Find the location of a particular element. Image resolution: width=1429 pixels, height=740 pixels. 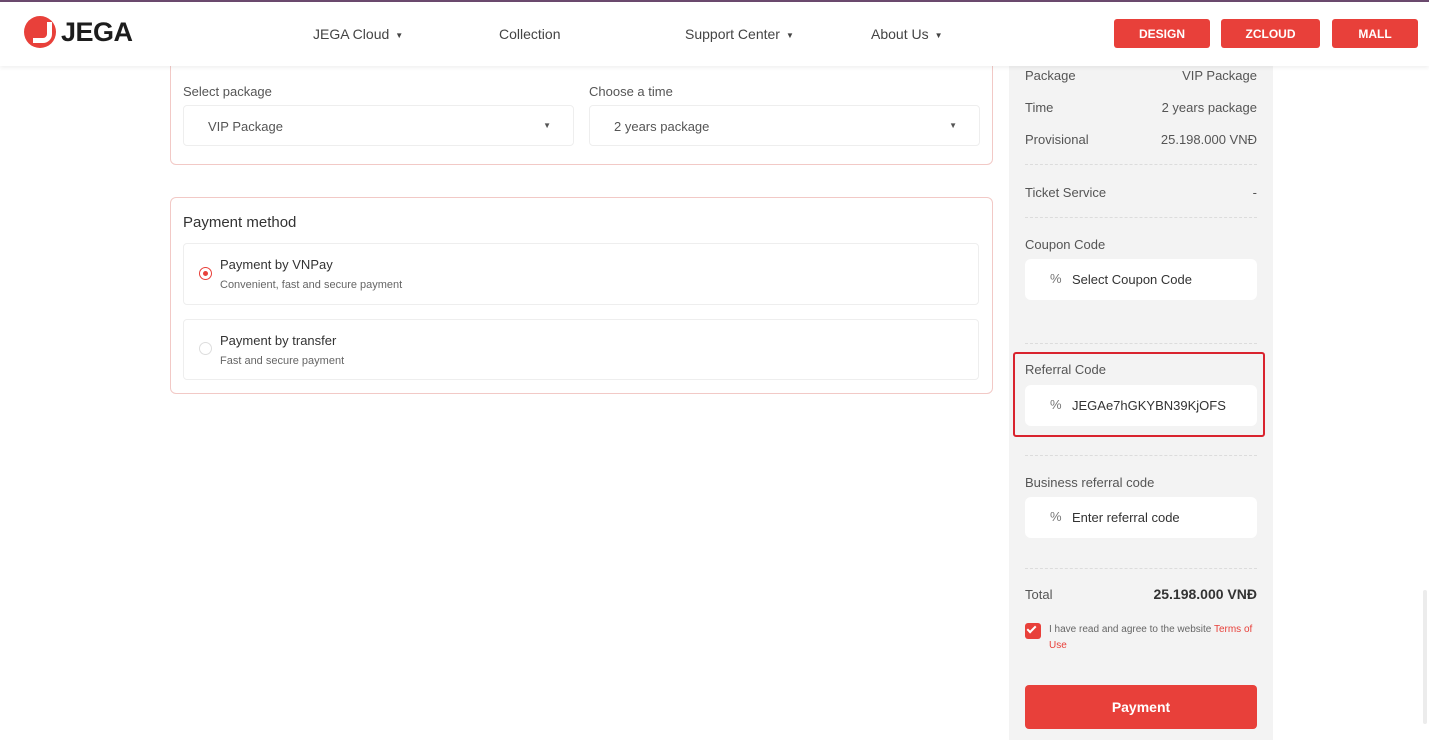

coupon-code-text: Select Coupon Code is located at coordinates (1132, 279).